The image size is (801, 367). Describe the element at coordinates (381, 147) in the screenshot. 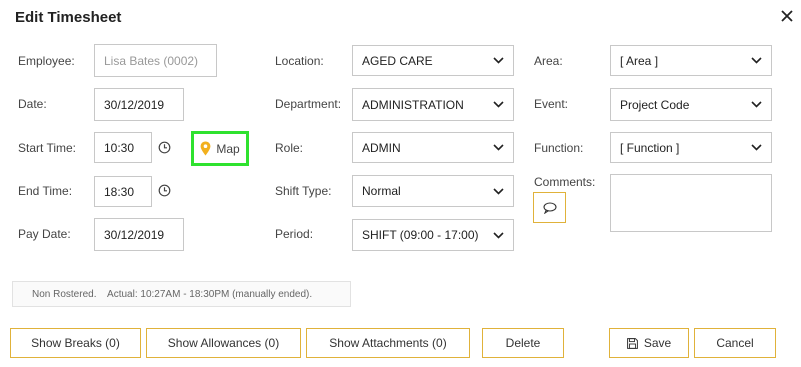

I see `role-value: ADMIN` at that location.